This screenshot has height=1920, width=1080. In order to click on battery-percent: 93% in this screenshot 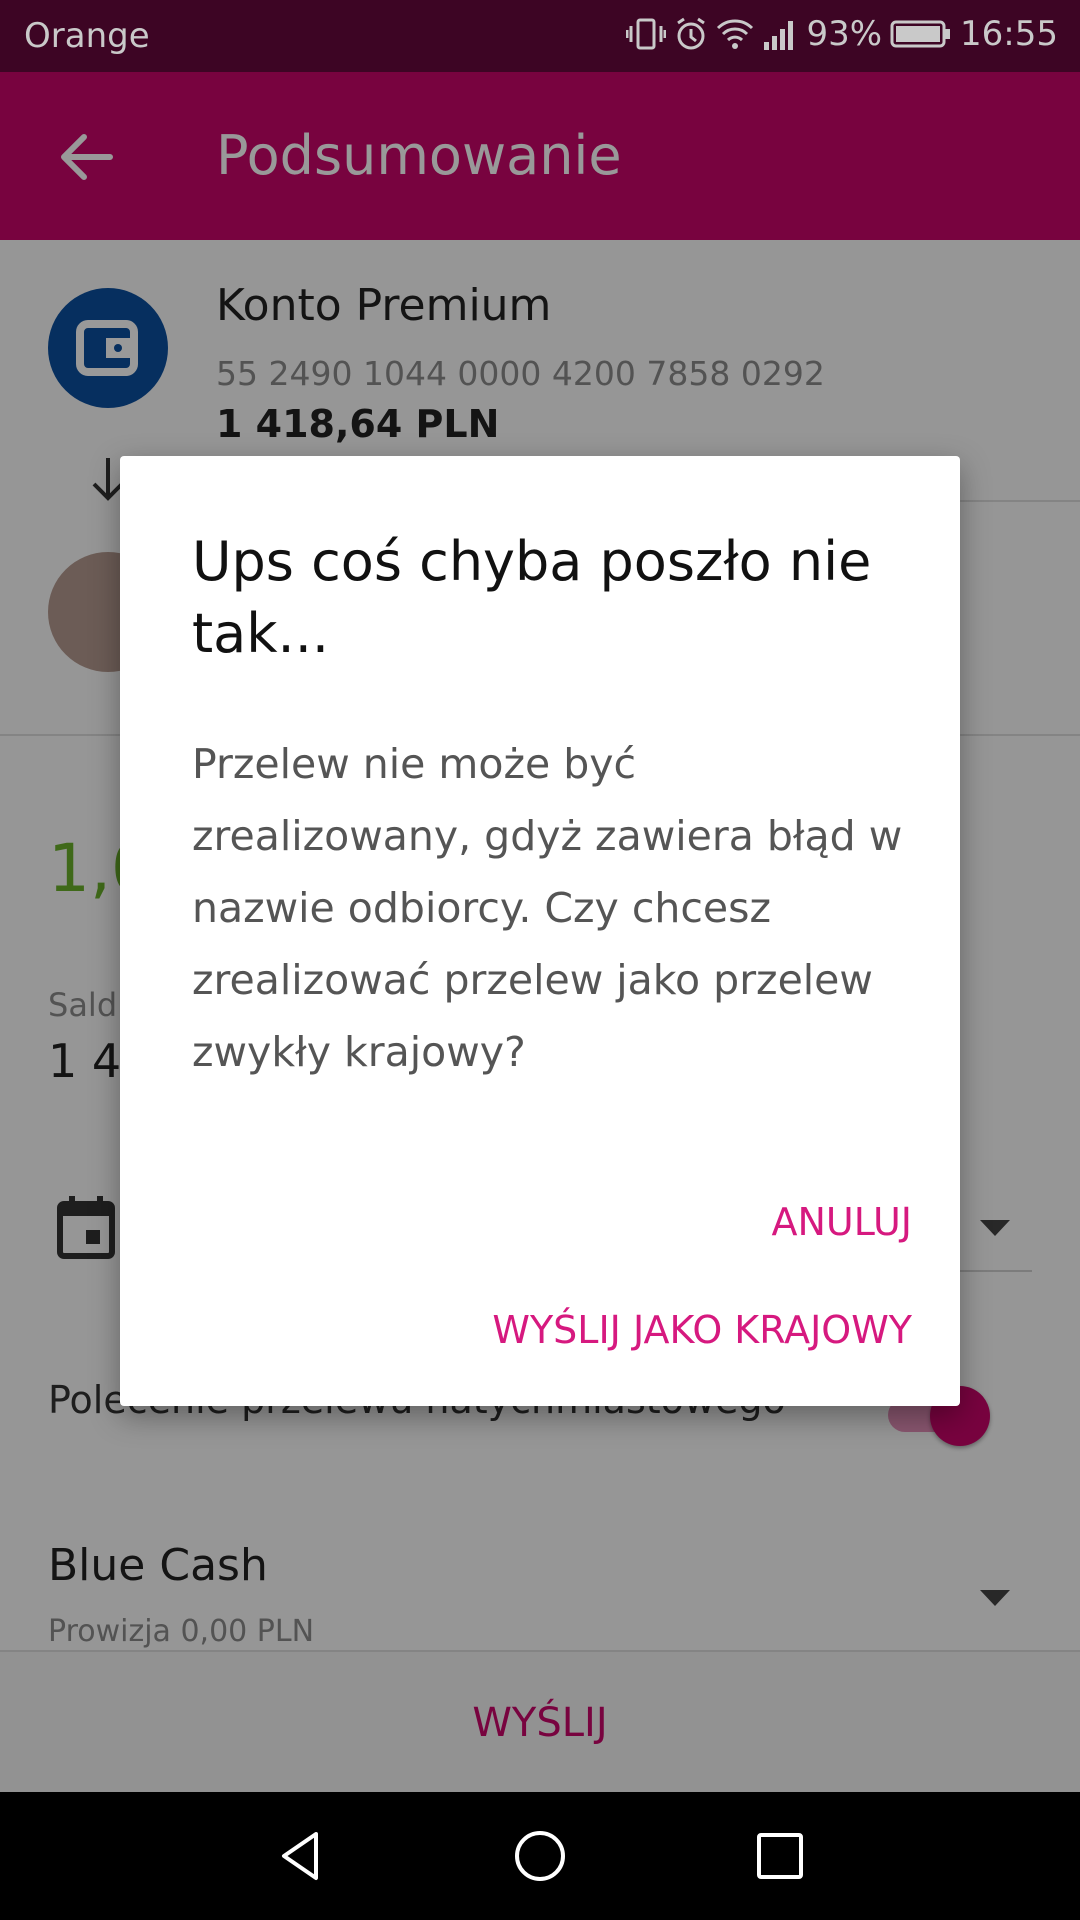, I will do `click(844, 34)`.